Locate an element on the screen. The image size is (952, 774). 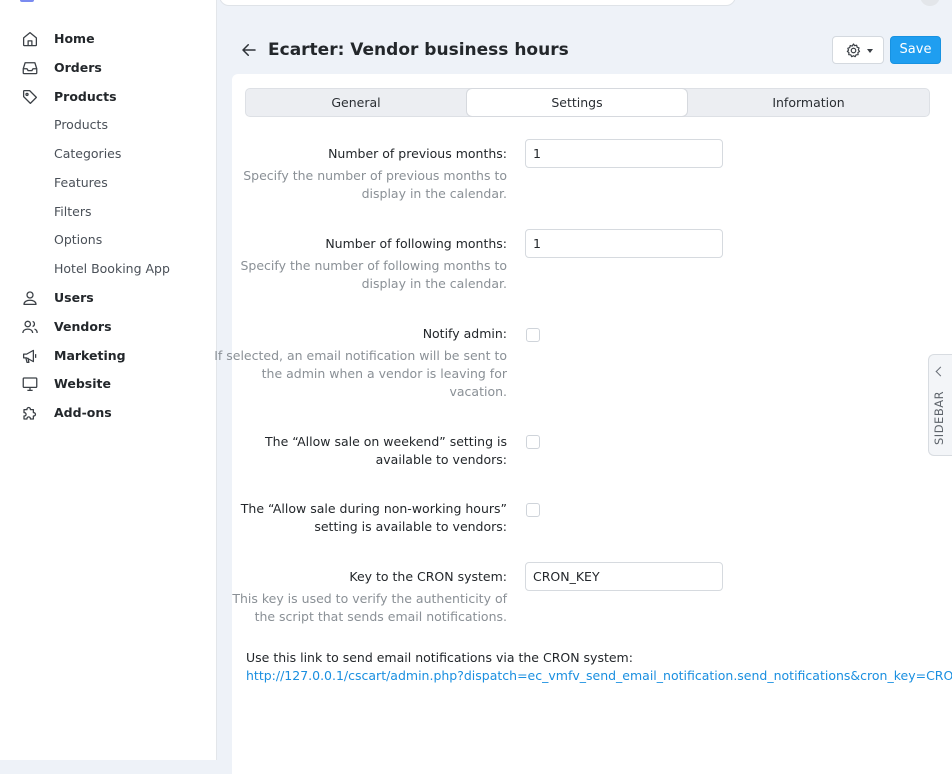
nav-label: Add-ons is located at coordinates (83, 412).